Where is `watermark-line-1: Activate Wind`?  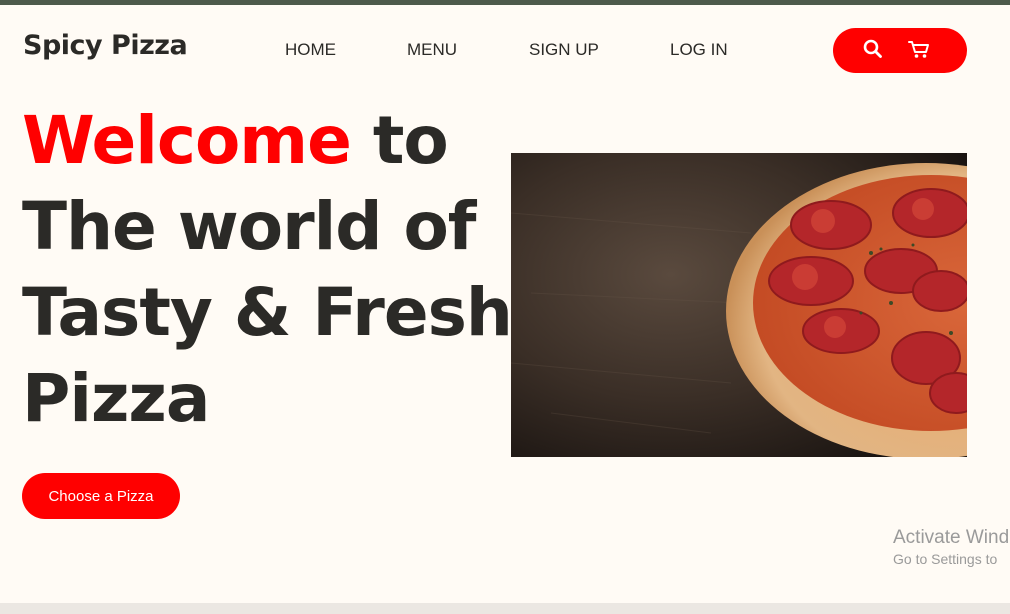
watermark-line-1: Activate Wind is located at coordinates (951, 537).